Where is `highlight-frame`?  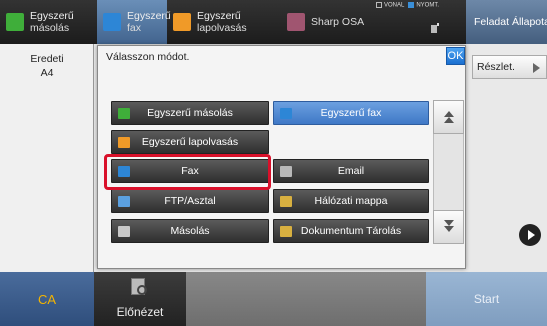
highlight-frame is located at coordinates (187, 172).